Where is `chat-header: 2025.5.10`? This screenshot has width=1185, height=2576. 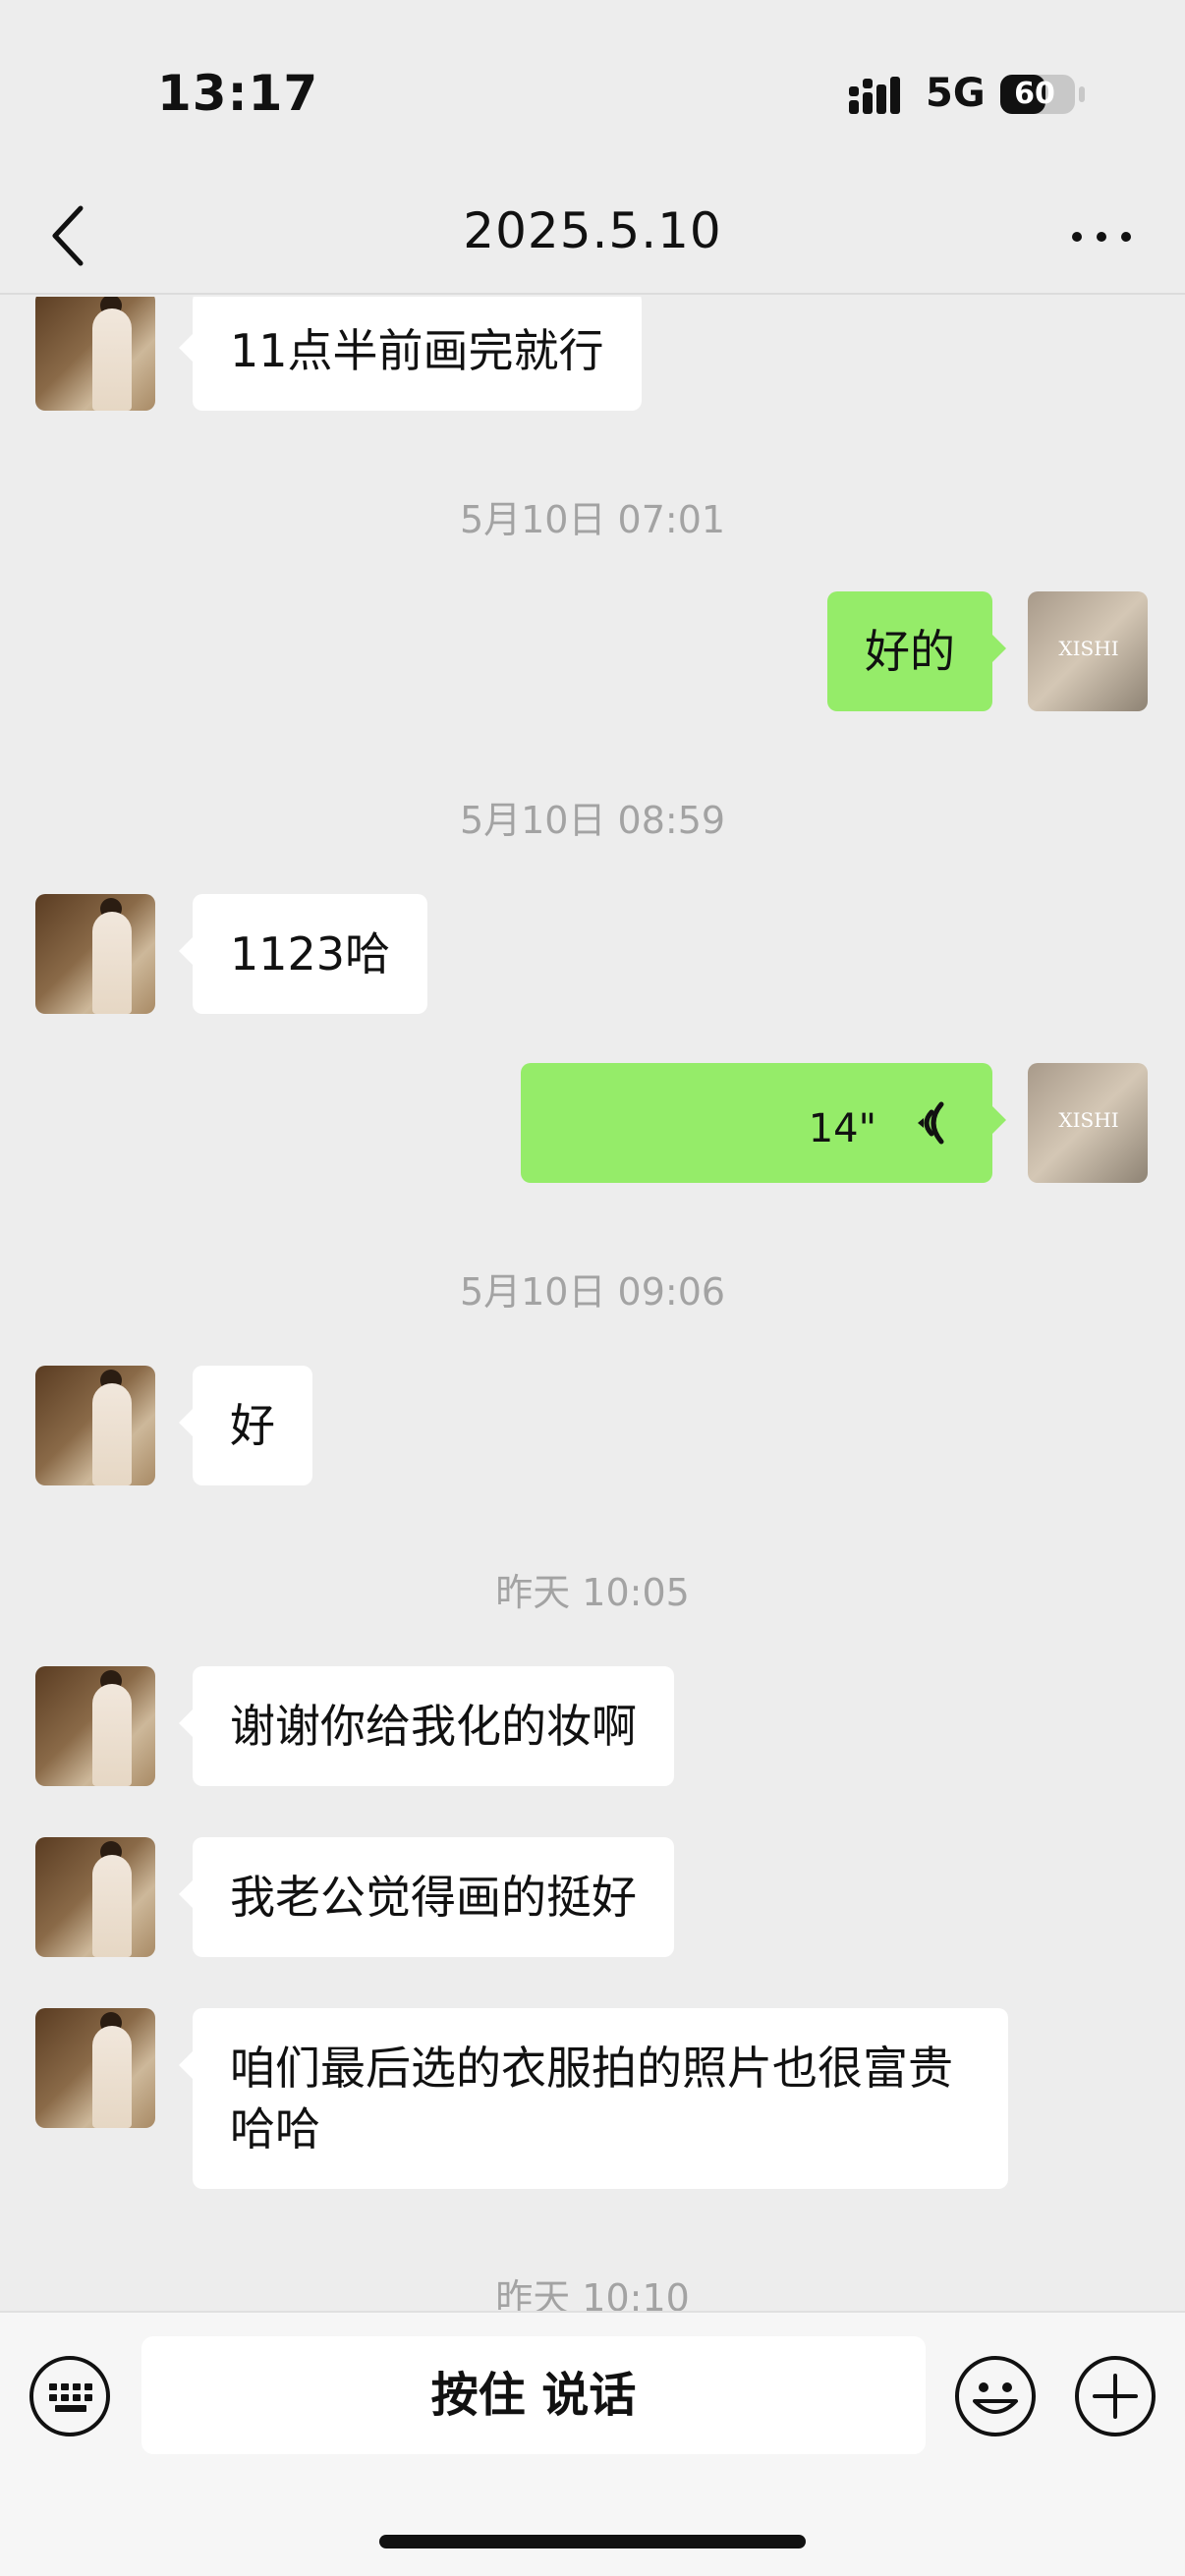
chat-header: 2025.5.10 is located at coordinates (592, 236).